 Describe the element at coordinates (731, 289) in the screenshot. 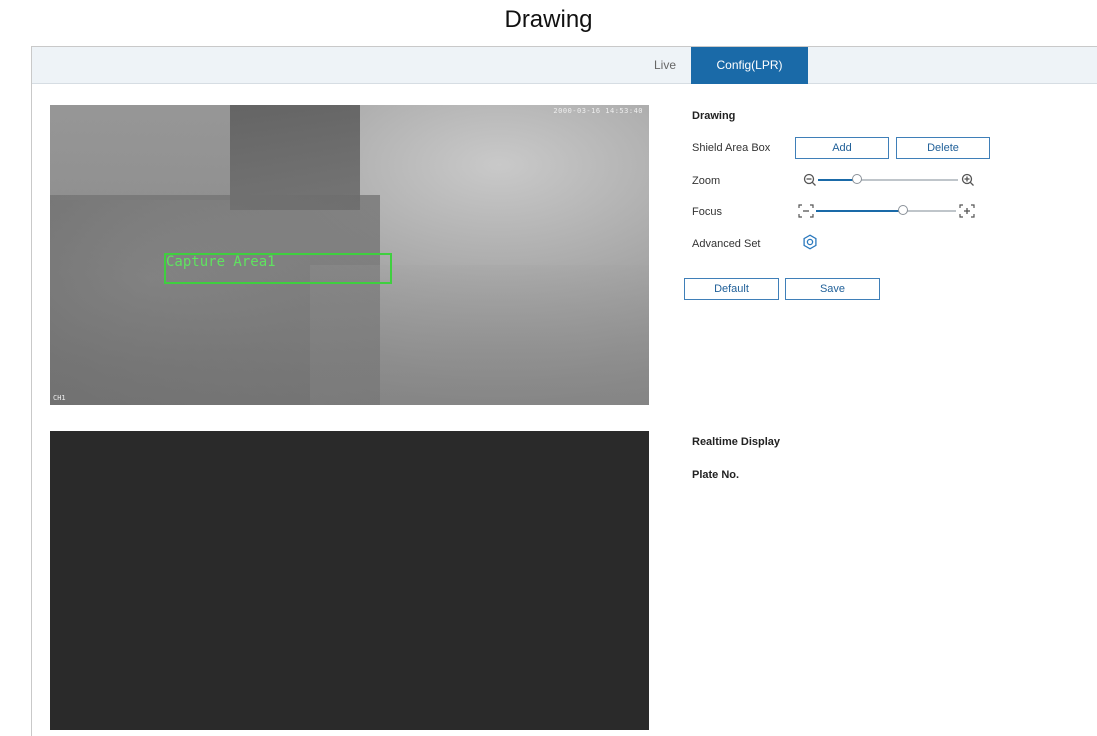

I see `default-button: Default` at that location.